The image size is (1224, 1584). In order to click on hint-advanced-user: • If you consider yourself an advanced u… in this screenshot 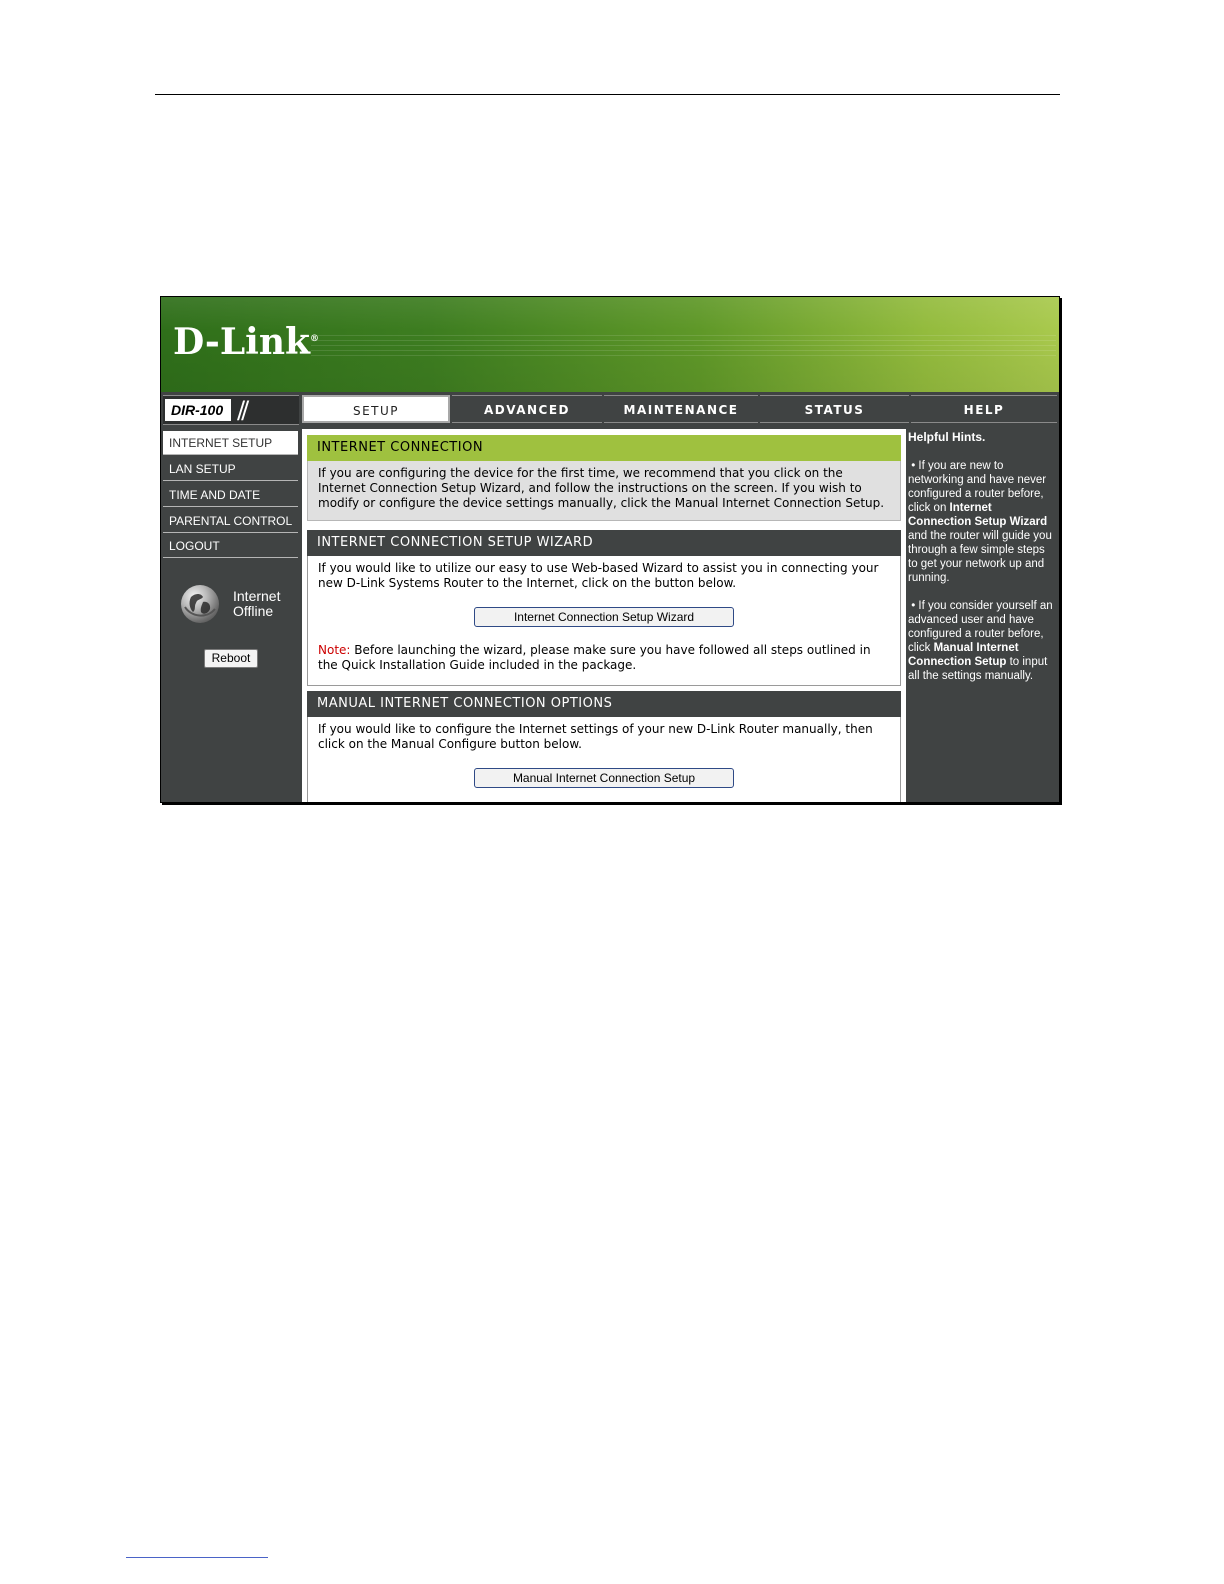, I will do `click(980, 641)`.